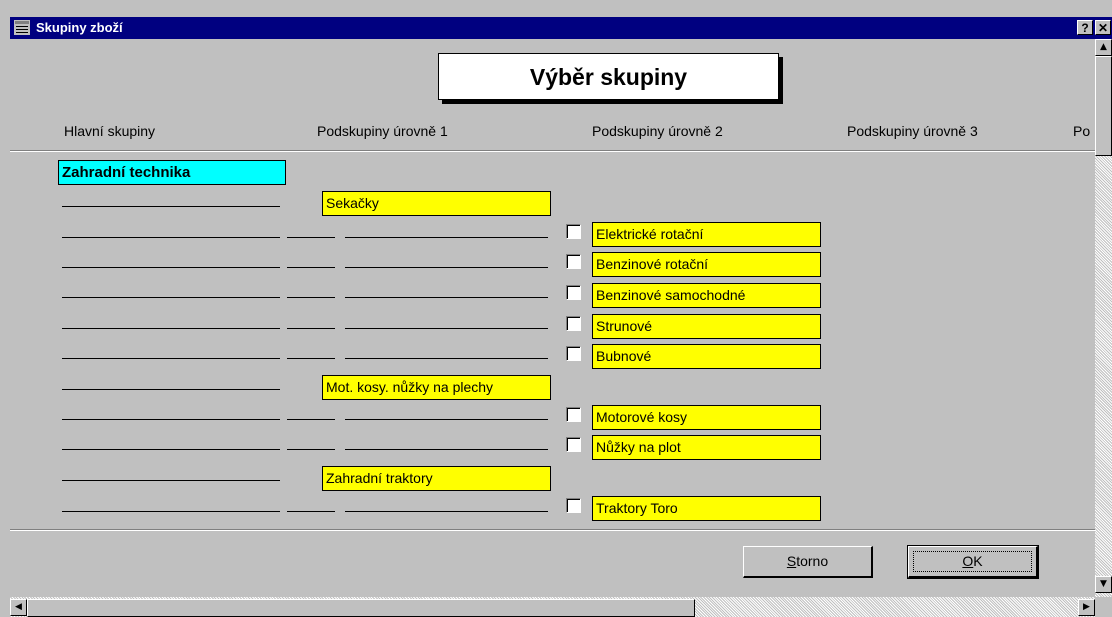 The width and height of the screenshot is (1112, 617). Describe the element at coordinates (706, 508) in the screenshot. I see `subgroup-level2-item: Traktory Toro` at that location.